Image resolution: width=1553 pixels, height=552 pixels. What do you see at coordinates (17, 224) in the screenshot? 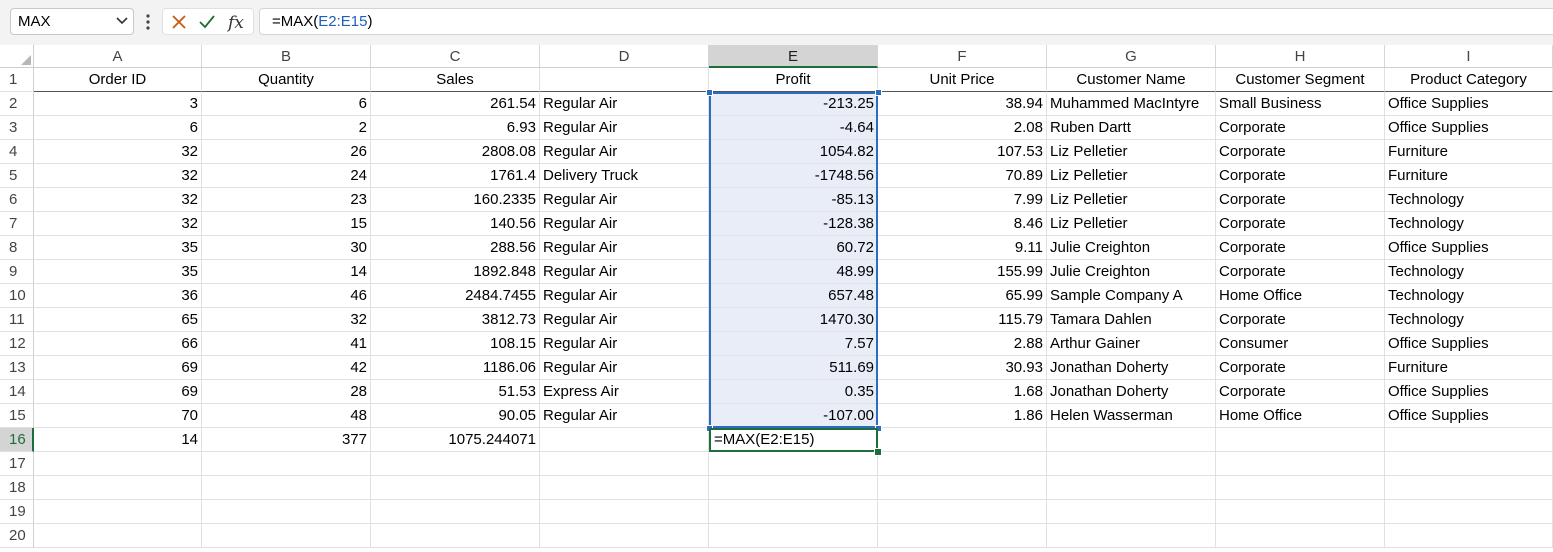
I see `row-header-7: 7` at bounding box center [17, 224].